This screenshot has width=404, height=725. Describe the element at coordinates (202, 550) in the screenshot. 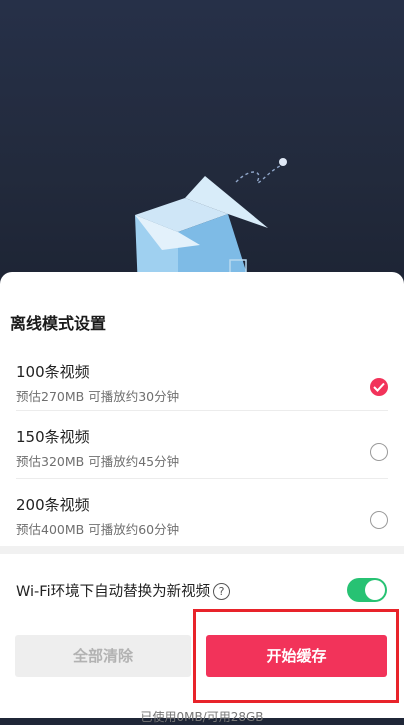

I see `section-divider` at that location.